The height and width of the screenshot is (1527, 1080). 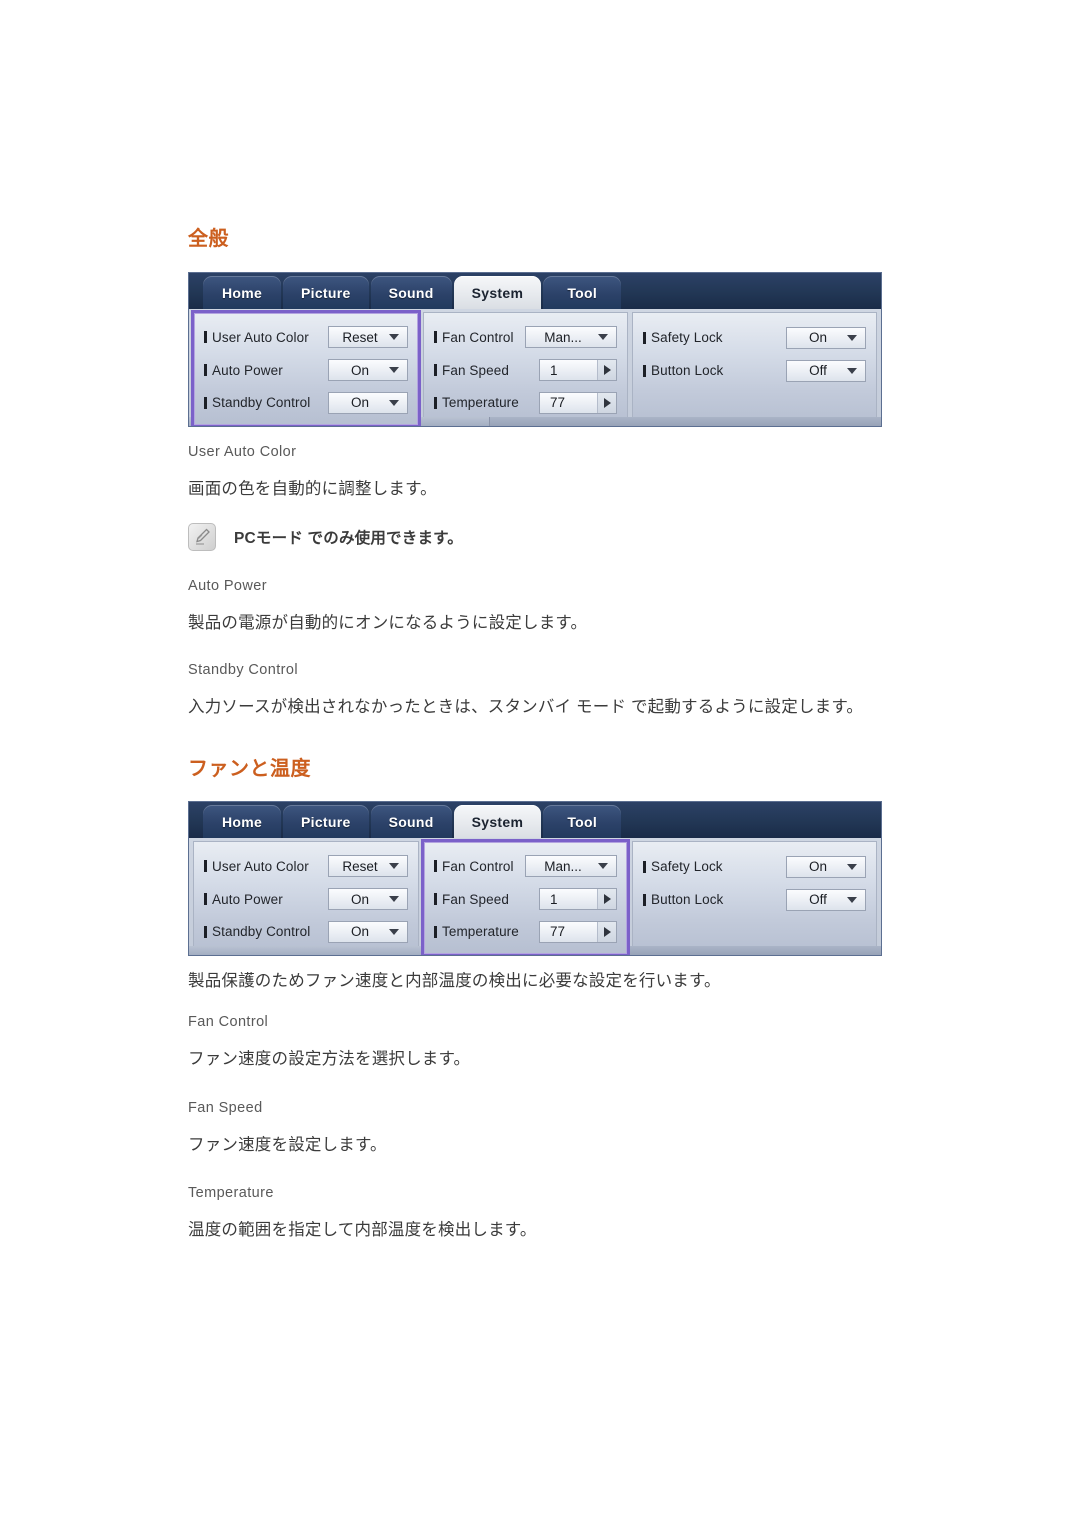 I want to click on setting-label-text: Standby Control, so click(x=261, y=932).